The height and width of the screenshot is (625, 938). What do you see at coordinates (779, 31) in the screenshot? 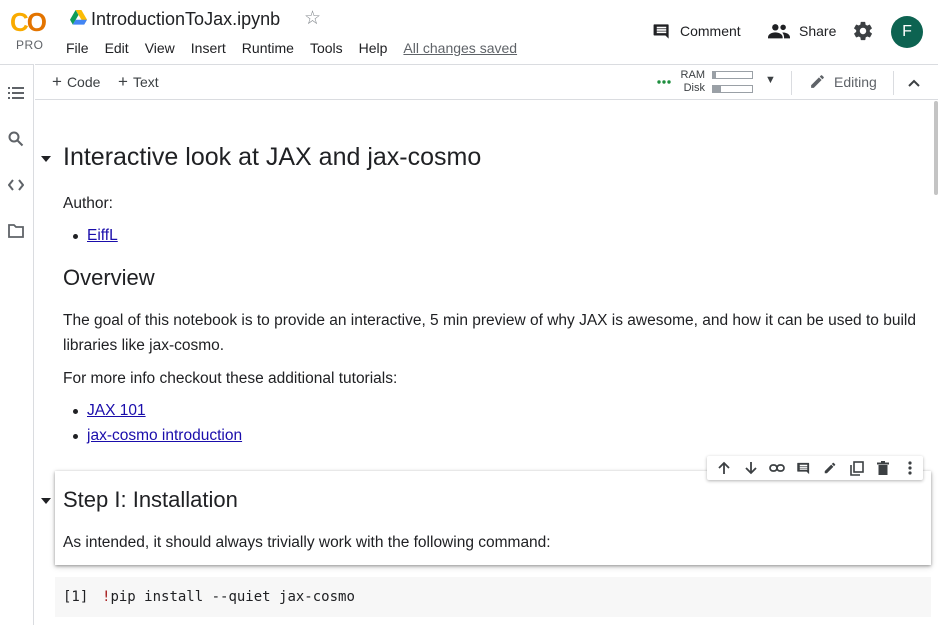
I see `people-icon` at bounding box center [779, 31].